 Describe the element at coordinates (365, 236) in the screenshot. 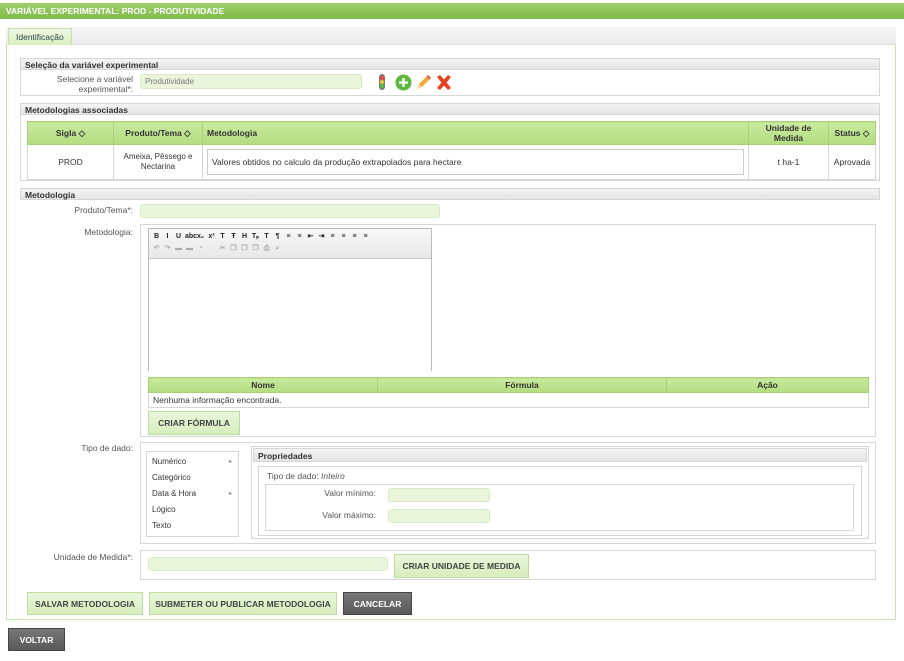

I see `toolbar-format-19-icon: ≡` at that location.